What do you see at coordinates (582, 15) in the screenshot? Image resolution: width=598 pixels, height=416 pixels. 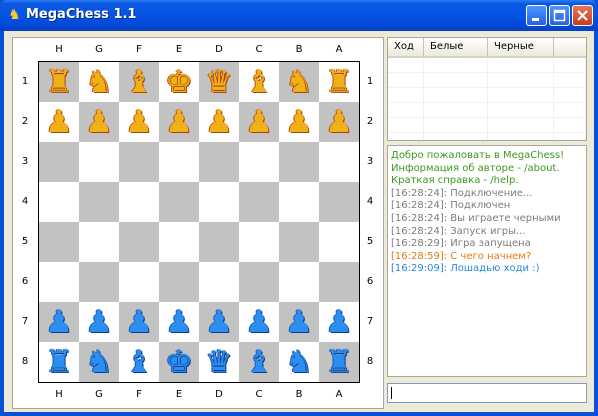 I see `close-button` at bounding box center [582, 15].